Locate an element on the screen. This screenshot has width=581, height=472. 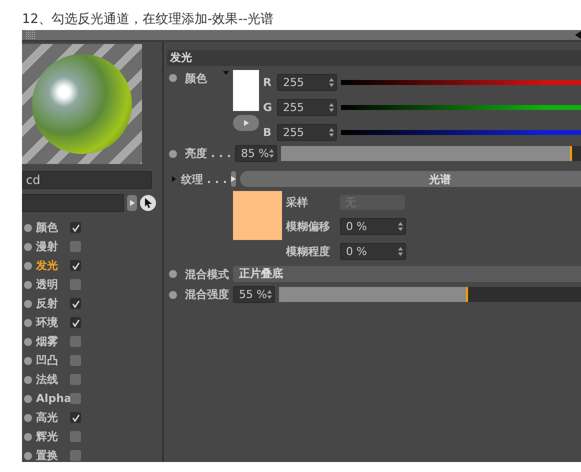
channel-letter: G is located at coordinates (268, 107).